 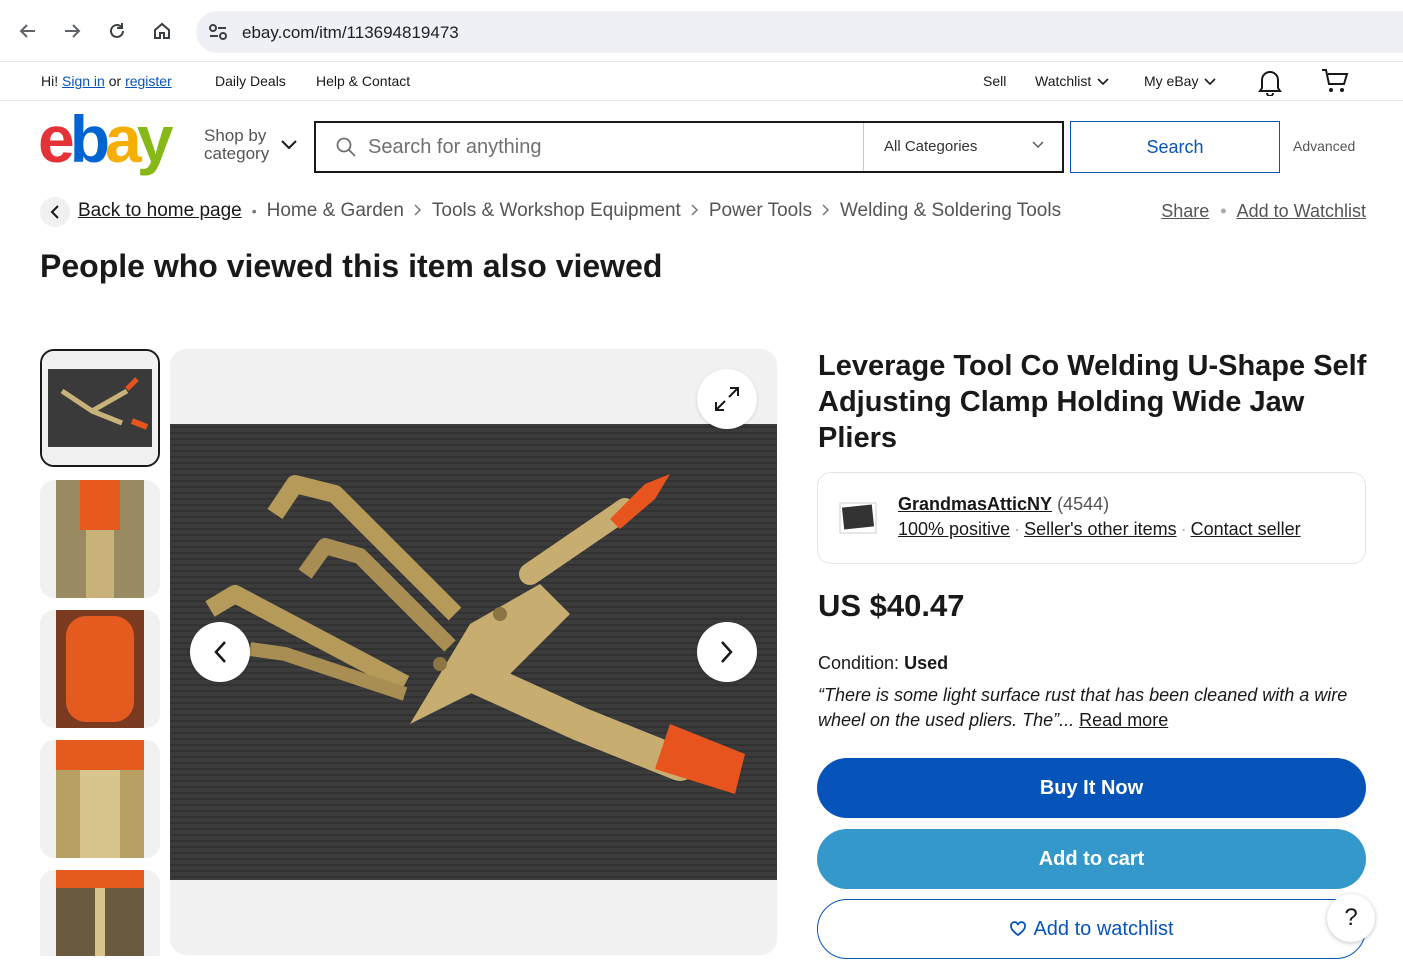 I want to click on share-link: Share, so click(x=1185, y=211).